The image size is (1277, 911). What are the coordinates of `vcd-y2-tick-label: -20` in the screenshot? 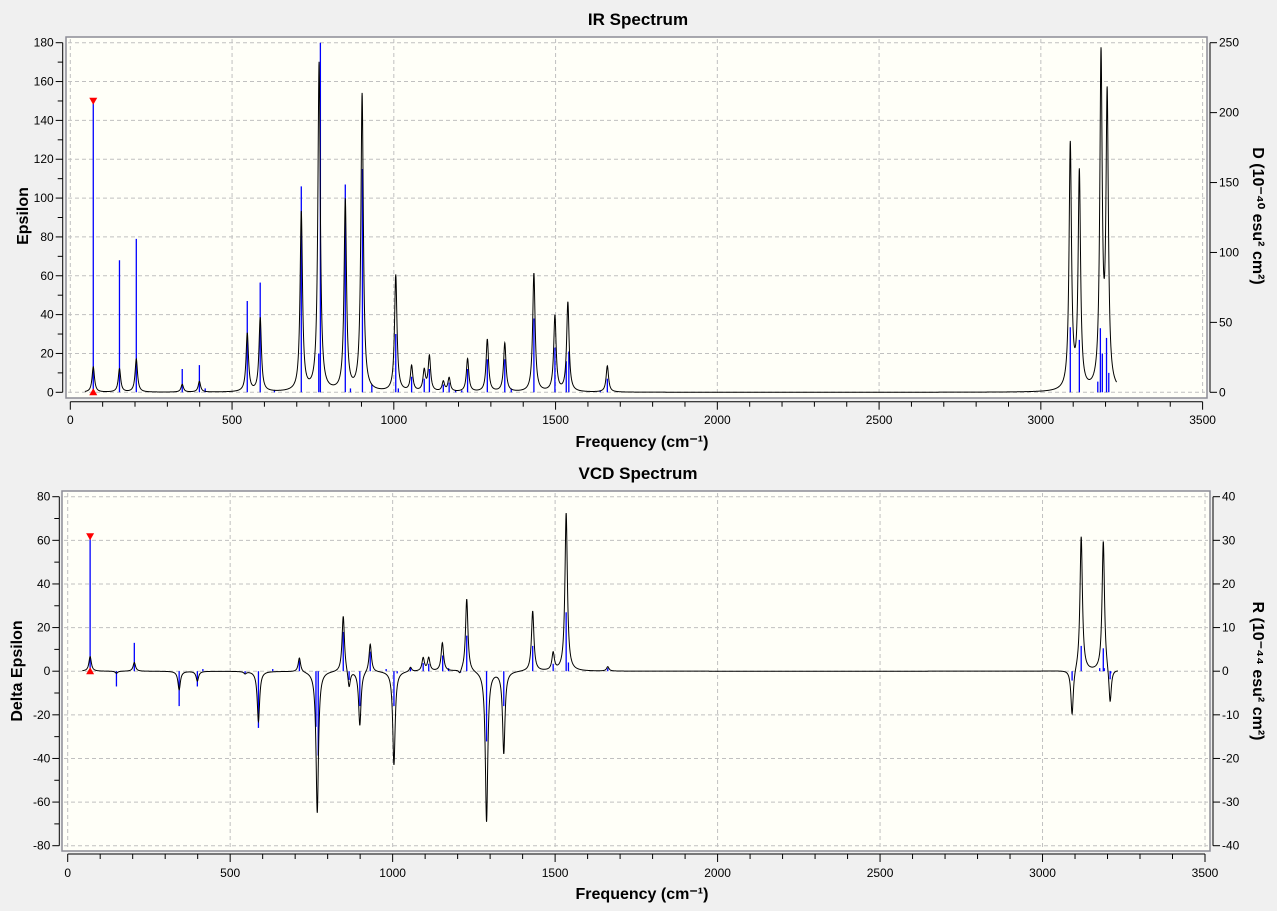 It's located at (1231, 758).